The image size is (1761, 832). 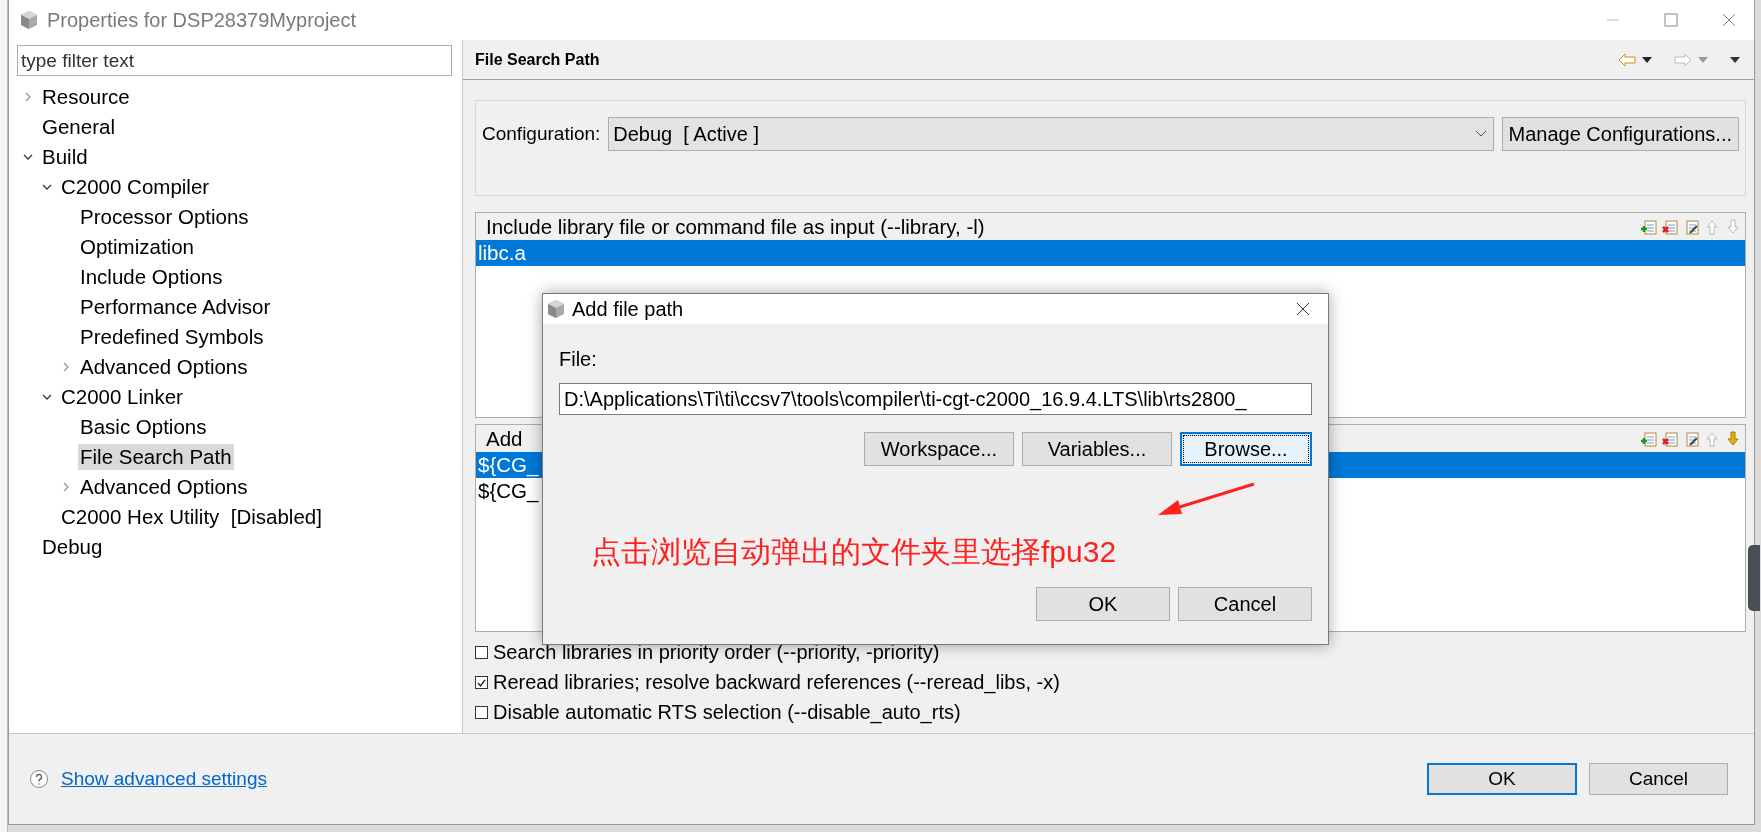 What do you see at coordinates (541, 134) in the screenshot?
I see `configuration-label: Configuration:` at bounding box center [541, 134].